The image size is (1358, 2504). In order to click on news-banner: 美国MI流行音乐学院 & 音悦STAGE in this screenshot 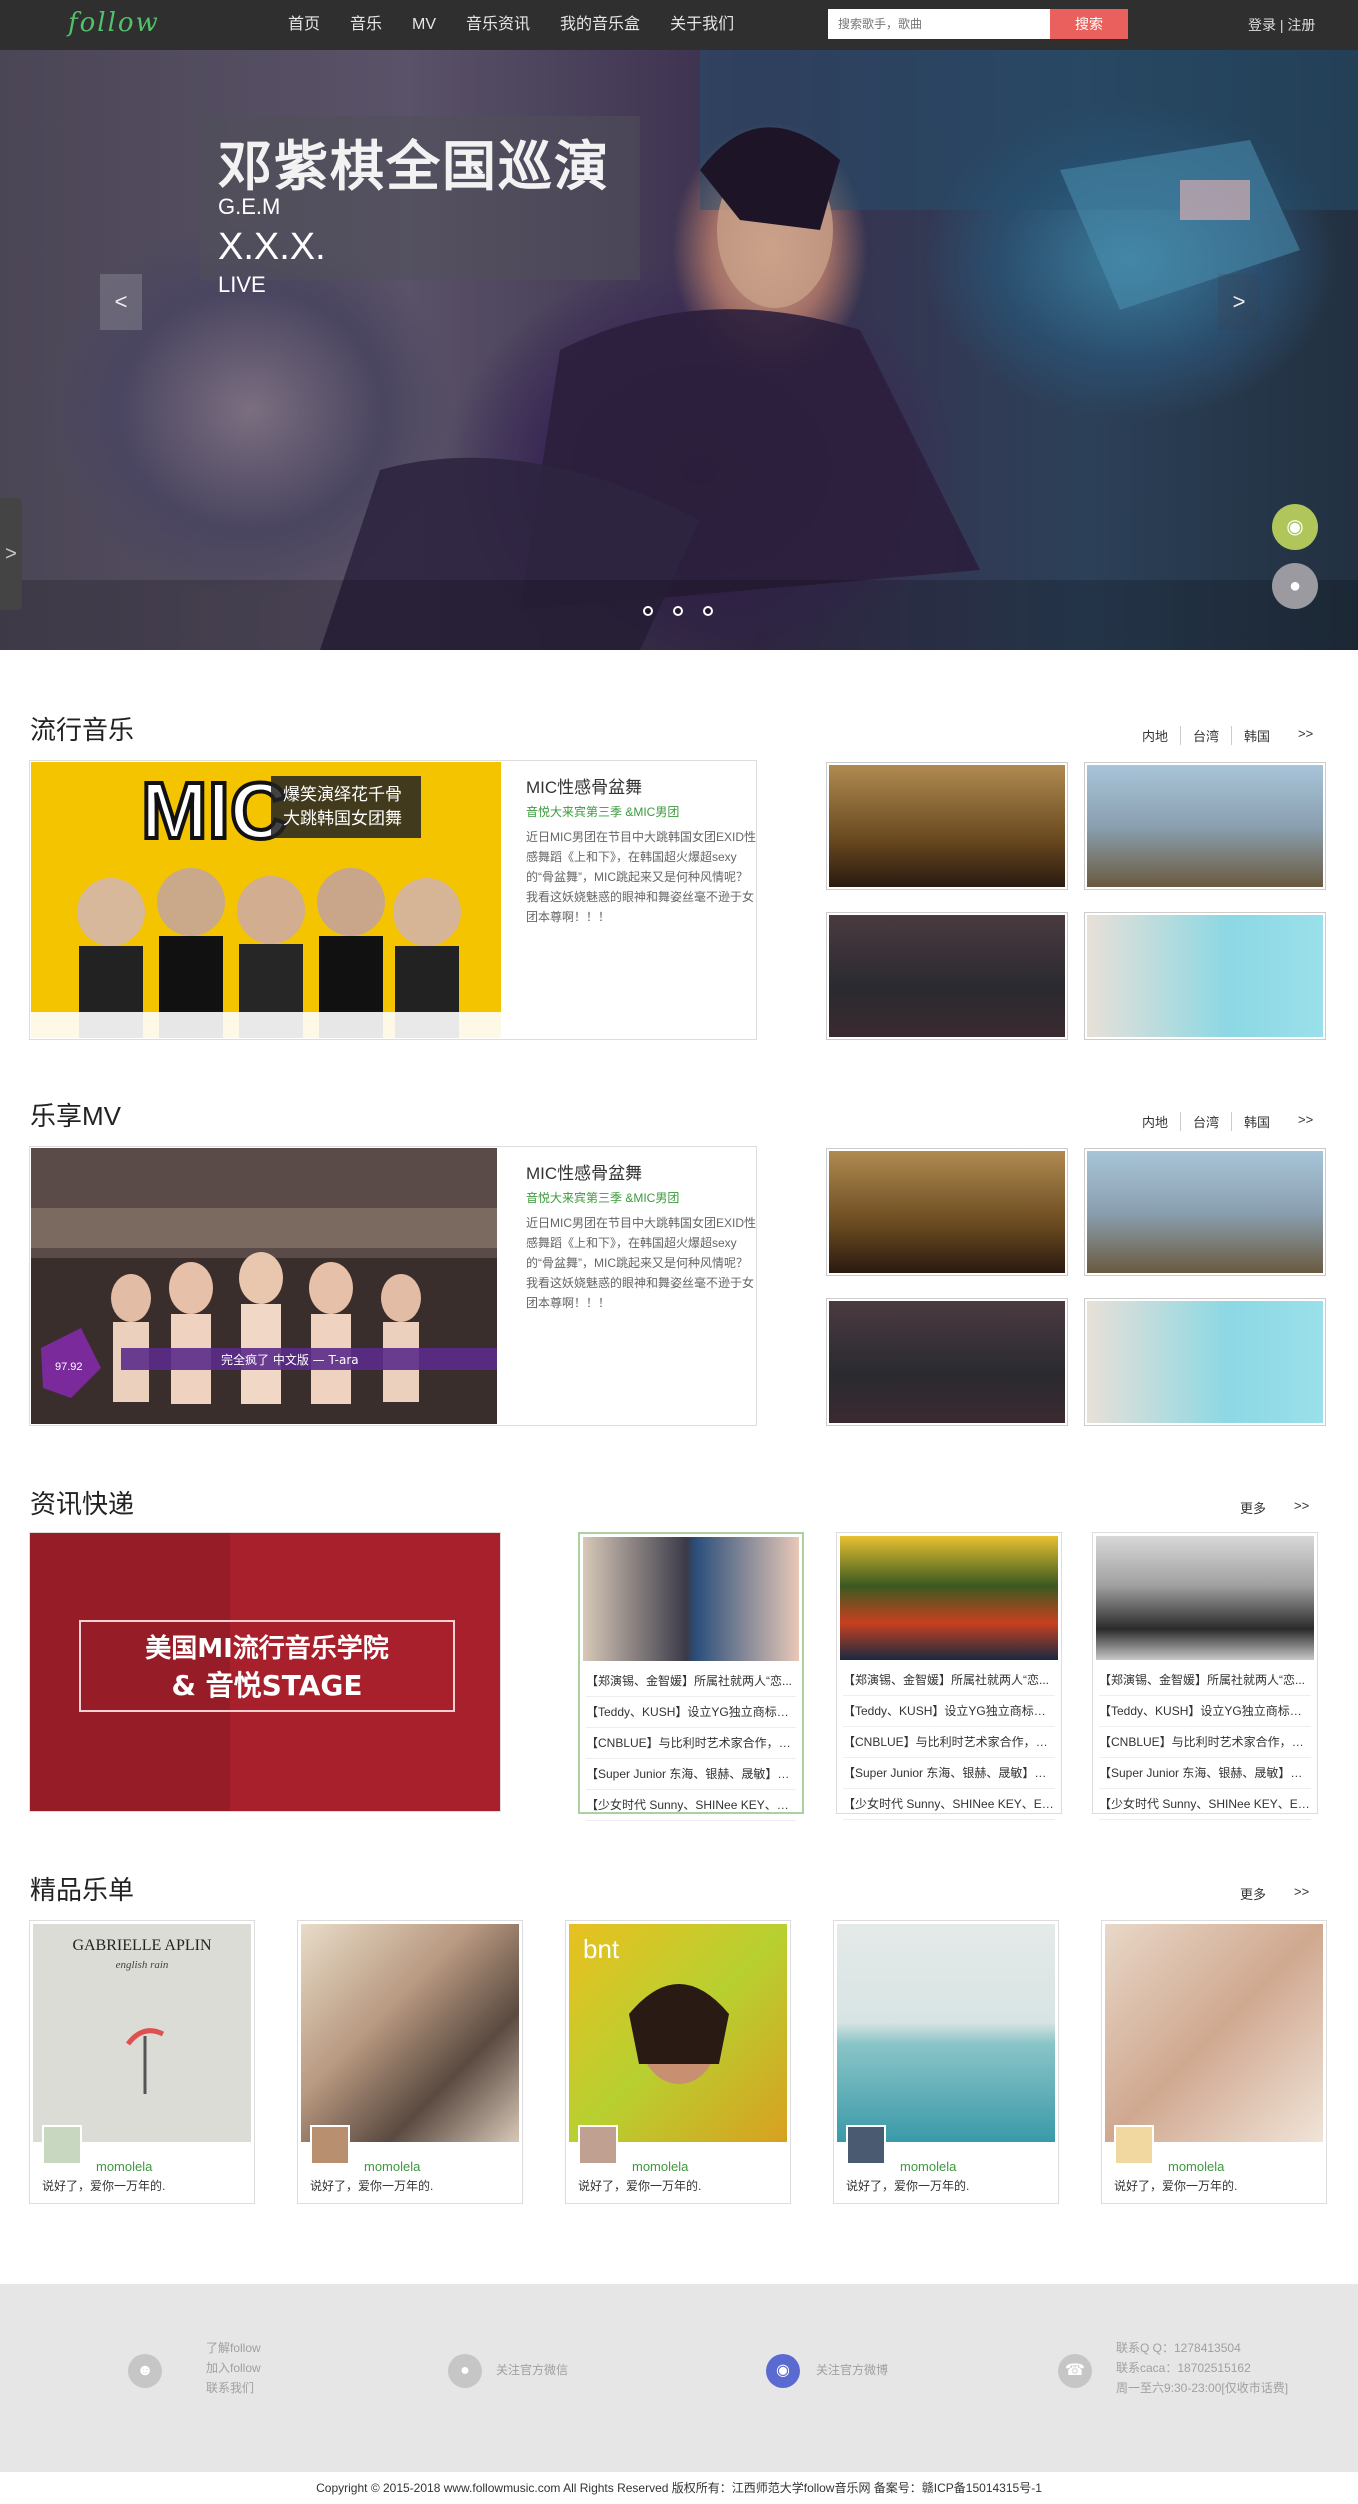, I will do `click(265, 1672)`.